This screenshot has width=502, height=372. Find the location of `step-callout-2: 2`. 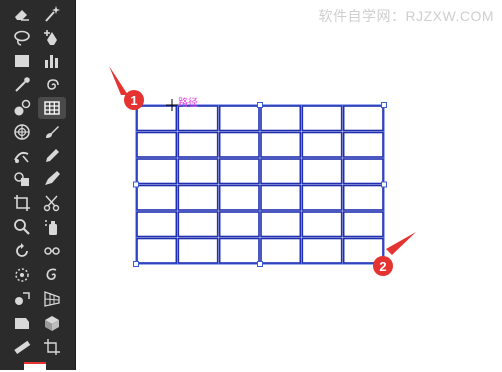

step-callout-2: 2 is located at coordinates (383, 266).